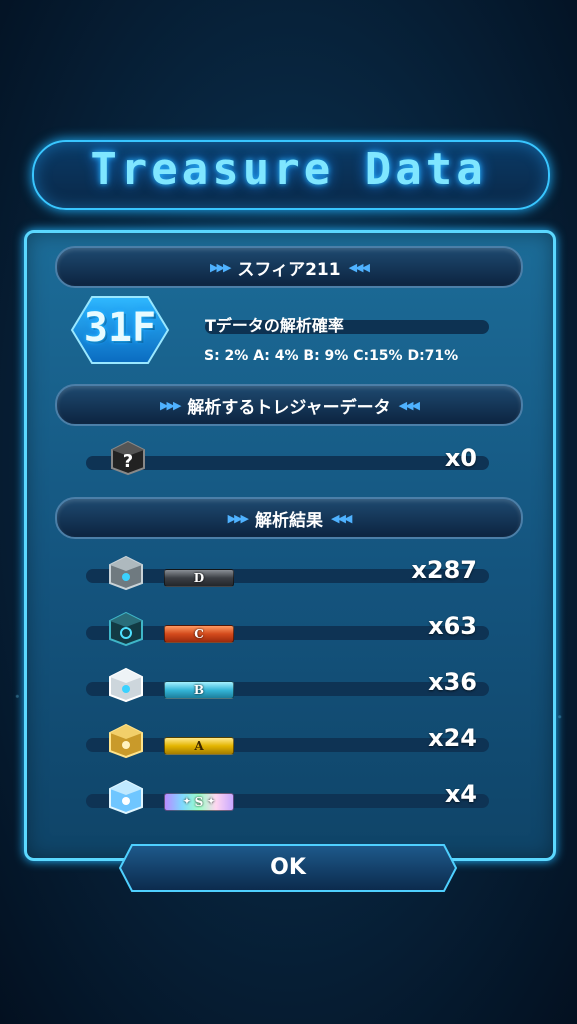 The image size is (577, 1024). What do you see at coordinates (288, 868) in the screenshot?
I see `ok-button: OK` at bounding box center [288, 868].